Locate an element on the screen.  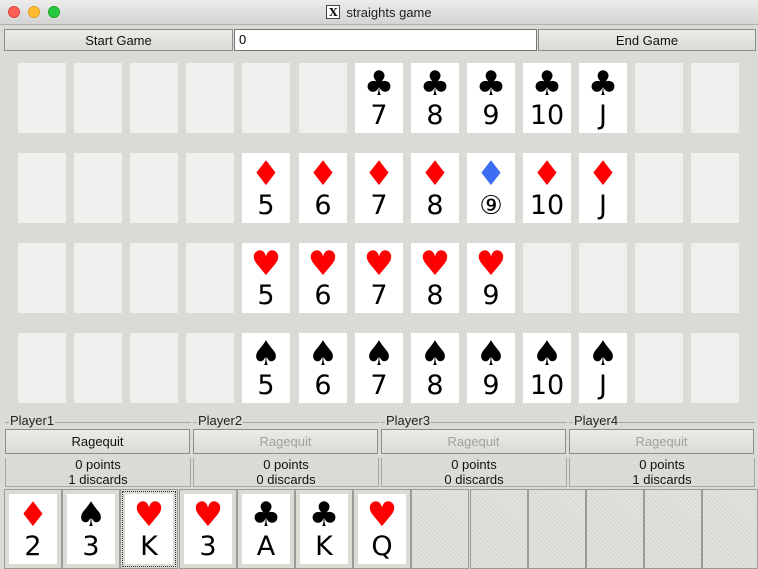
hand-card: ♥ Q is located at coordinates (382, 529).